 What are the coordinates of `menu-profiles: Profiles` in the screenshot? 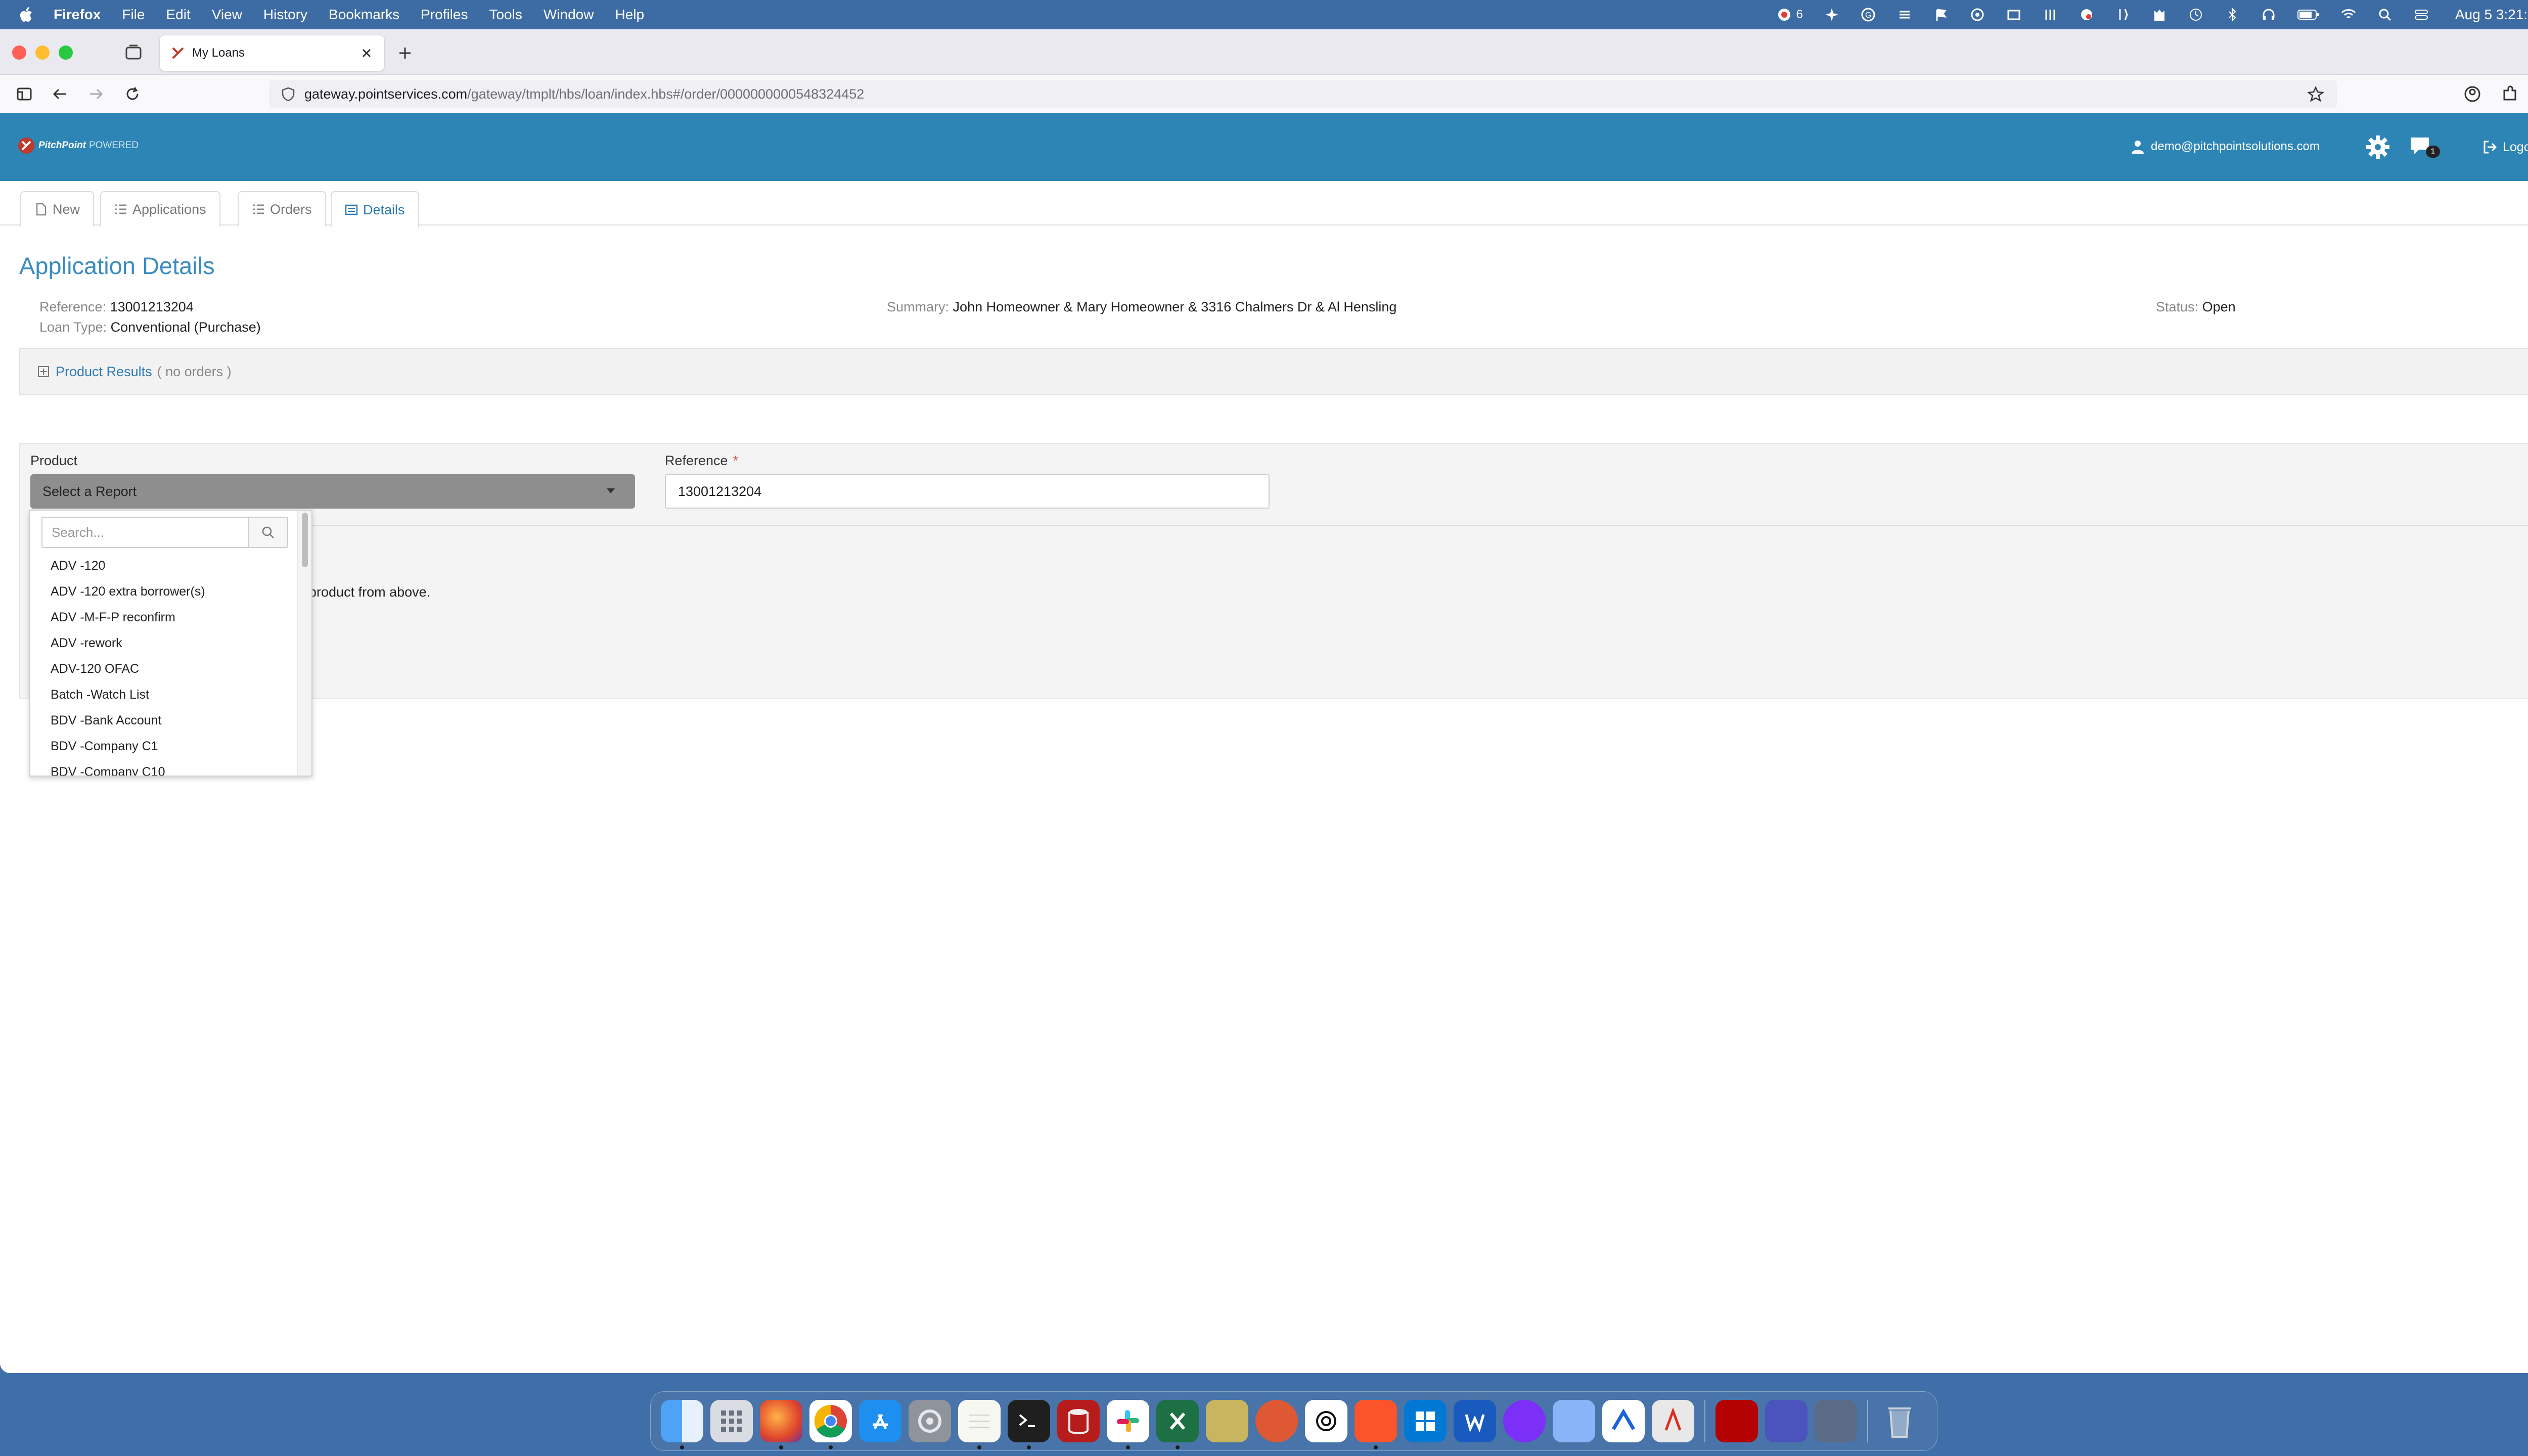 It's located at (445, 15).